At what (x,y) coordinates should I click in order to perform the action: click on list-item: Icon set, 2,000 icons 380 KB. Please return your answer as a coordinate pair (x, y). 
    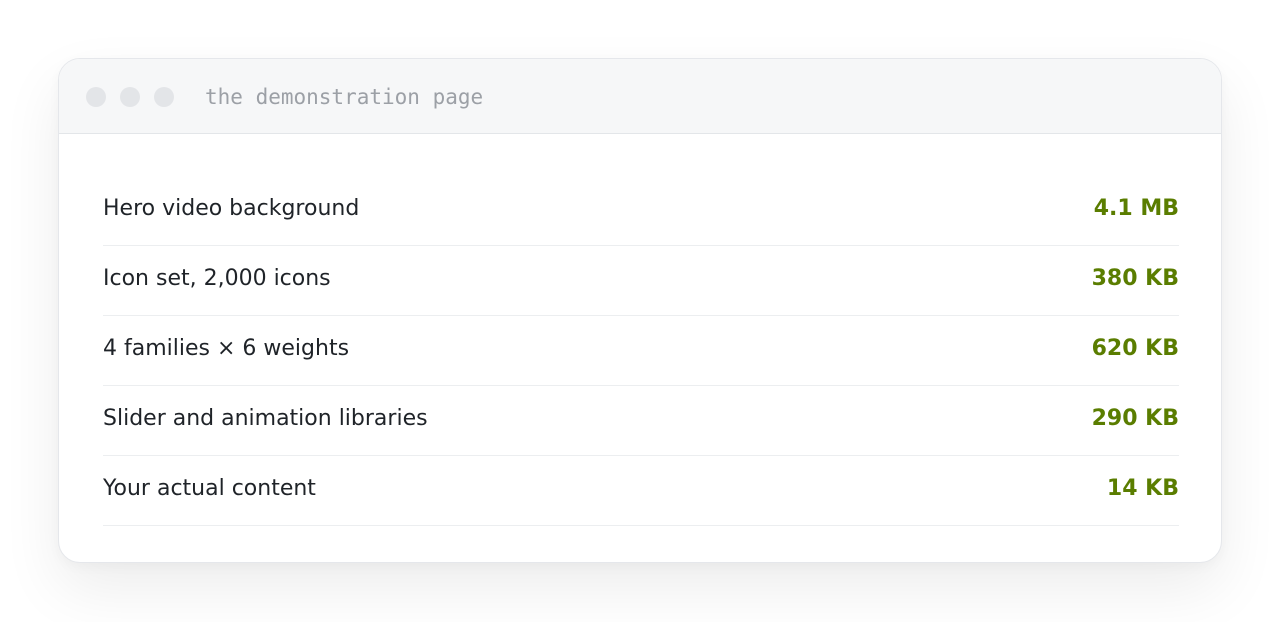
    Looking at the image, I should click on (641, 281).